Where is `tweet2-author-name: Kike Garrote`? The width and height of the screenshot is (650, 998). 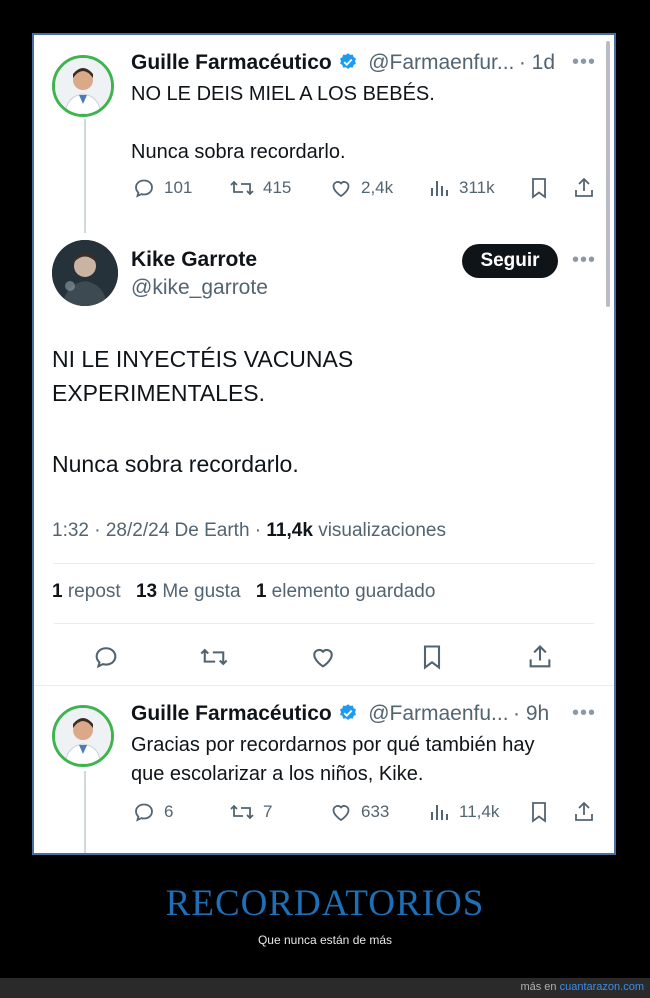 tweet2-author-name: Kike Garrote is located at coordinates (194, 260).